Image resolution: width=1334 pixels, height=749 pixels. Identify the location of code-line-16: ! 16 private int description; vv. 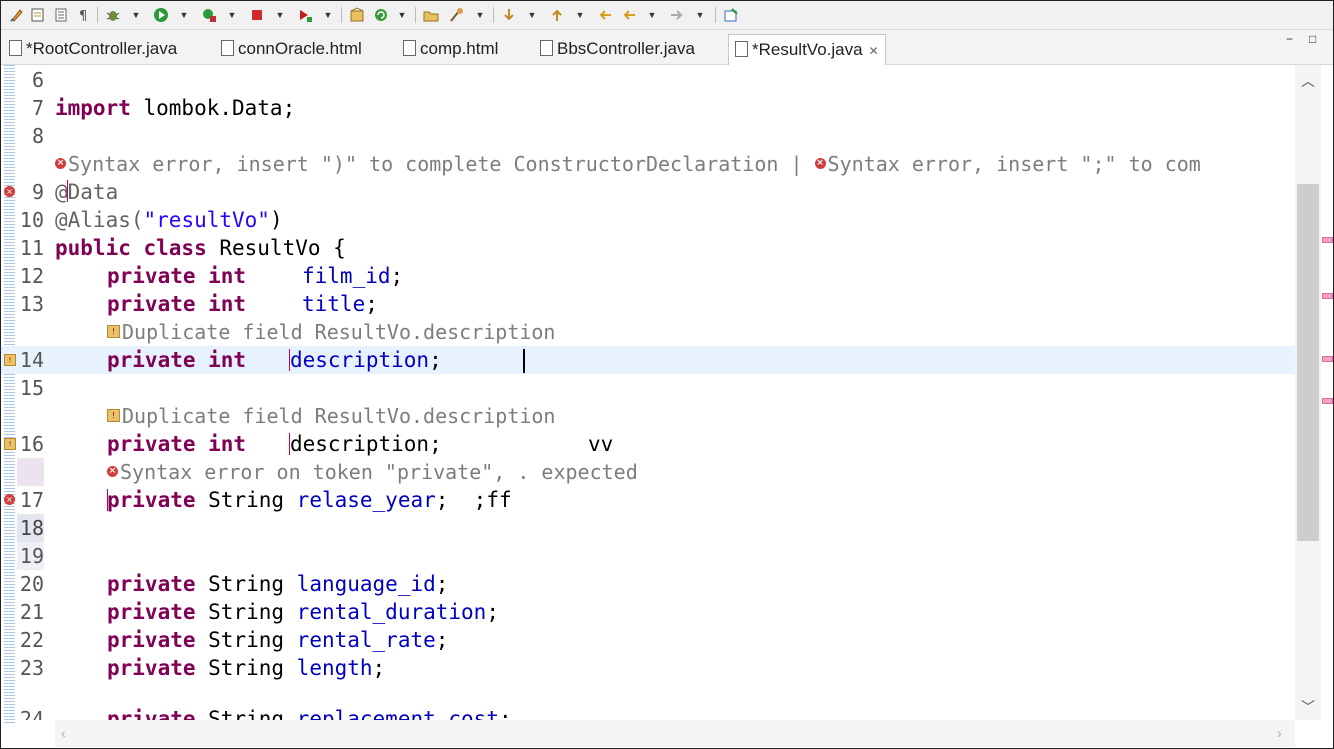
(648, 444).